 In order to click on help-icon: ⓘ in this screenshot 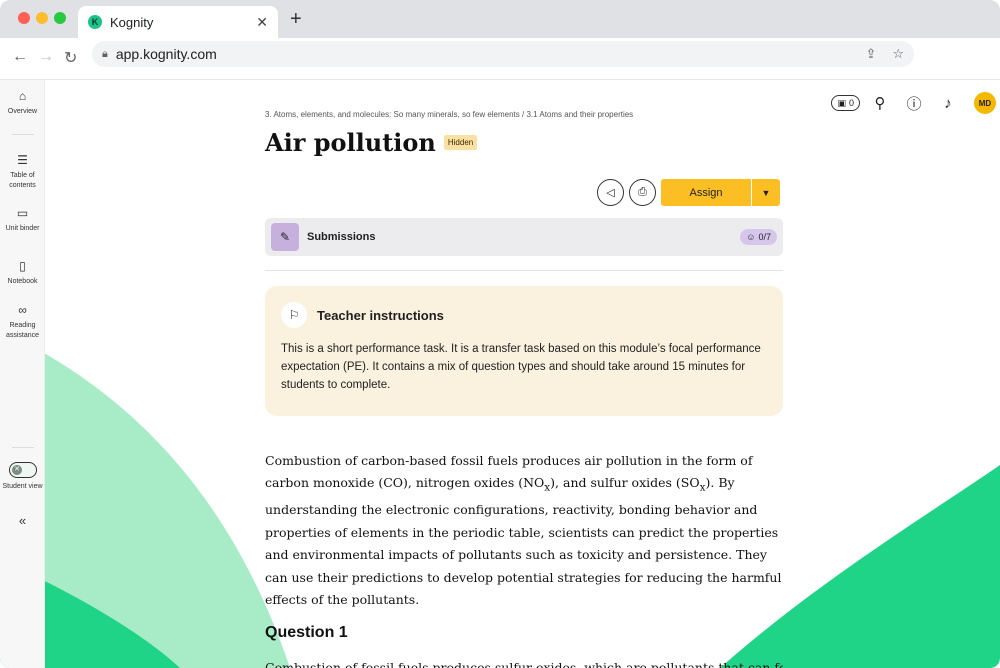, I will do `click(914, 103)`.